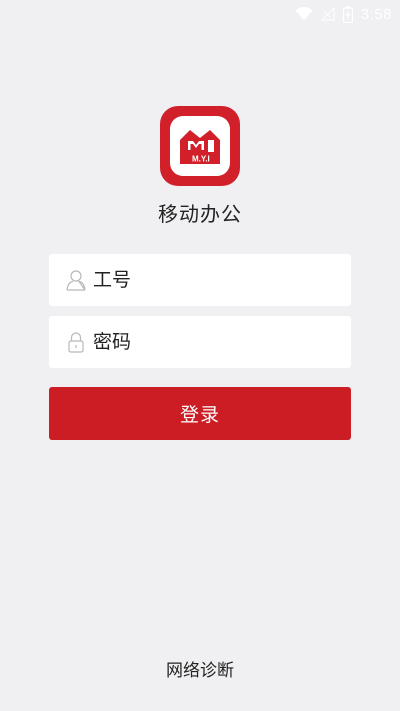 This screenshot has width=400, height=711. What do you see at coordinates (304, 13) in the screenshot?
I see `wifi-icon` at bounding box center [304, 13].